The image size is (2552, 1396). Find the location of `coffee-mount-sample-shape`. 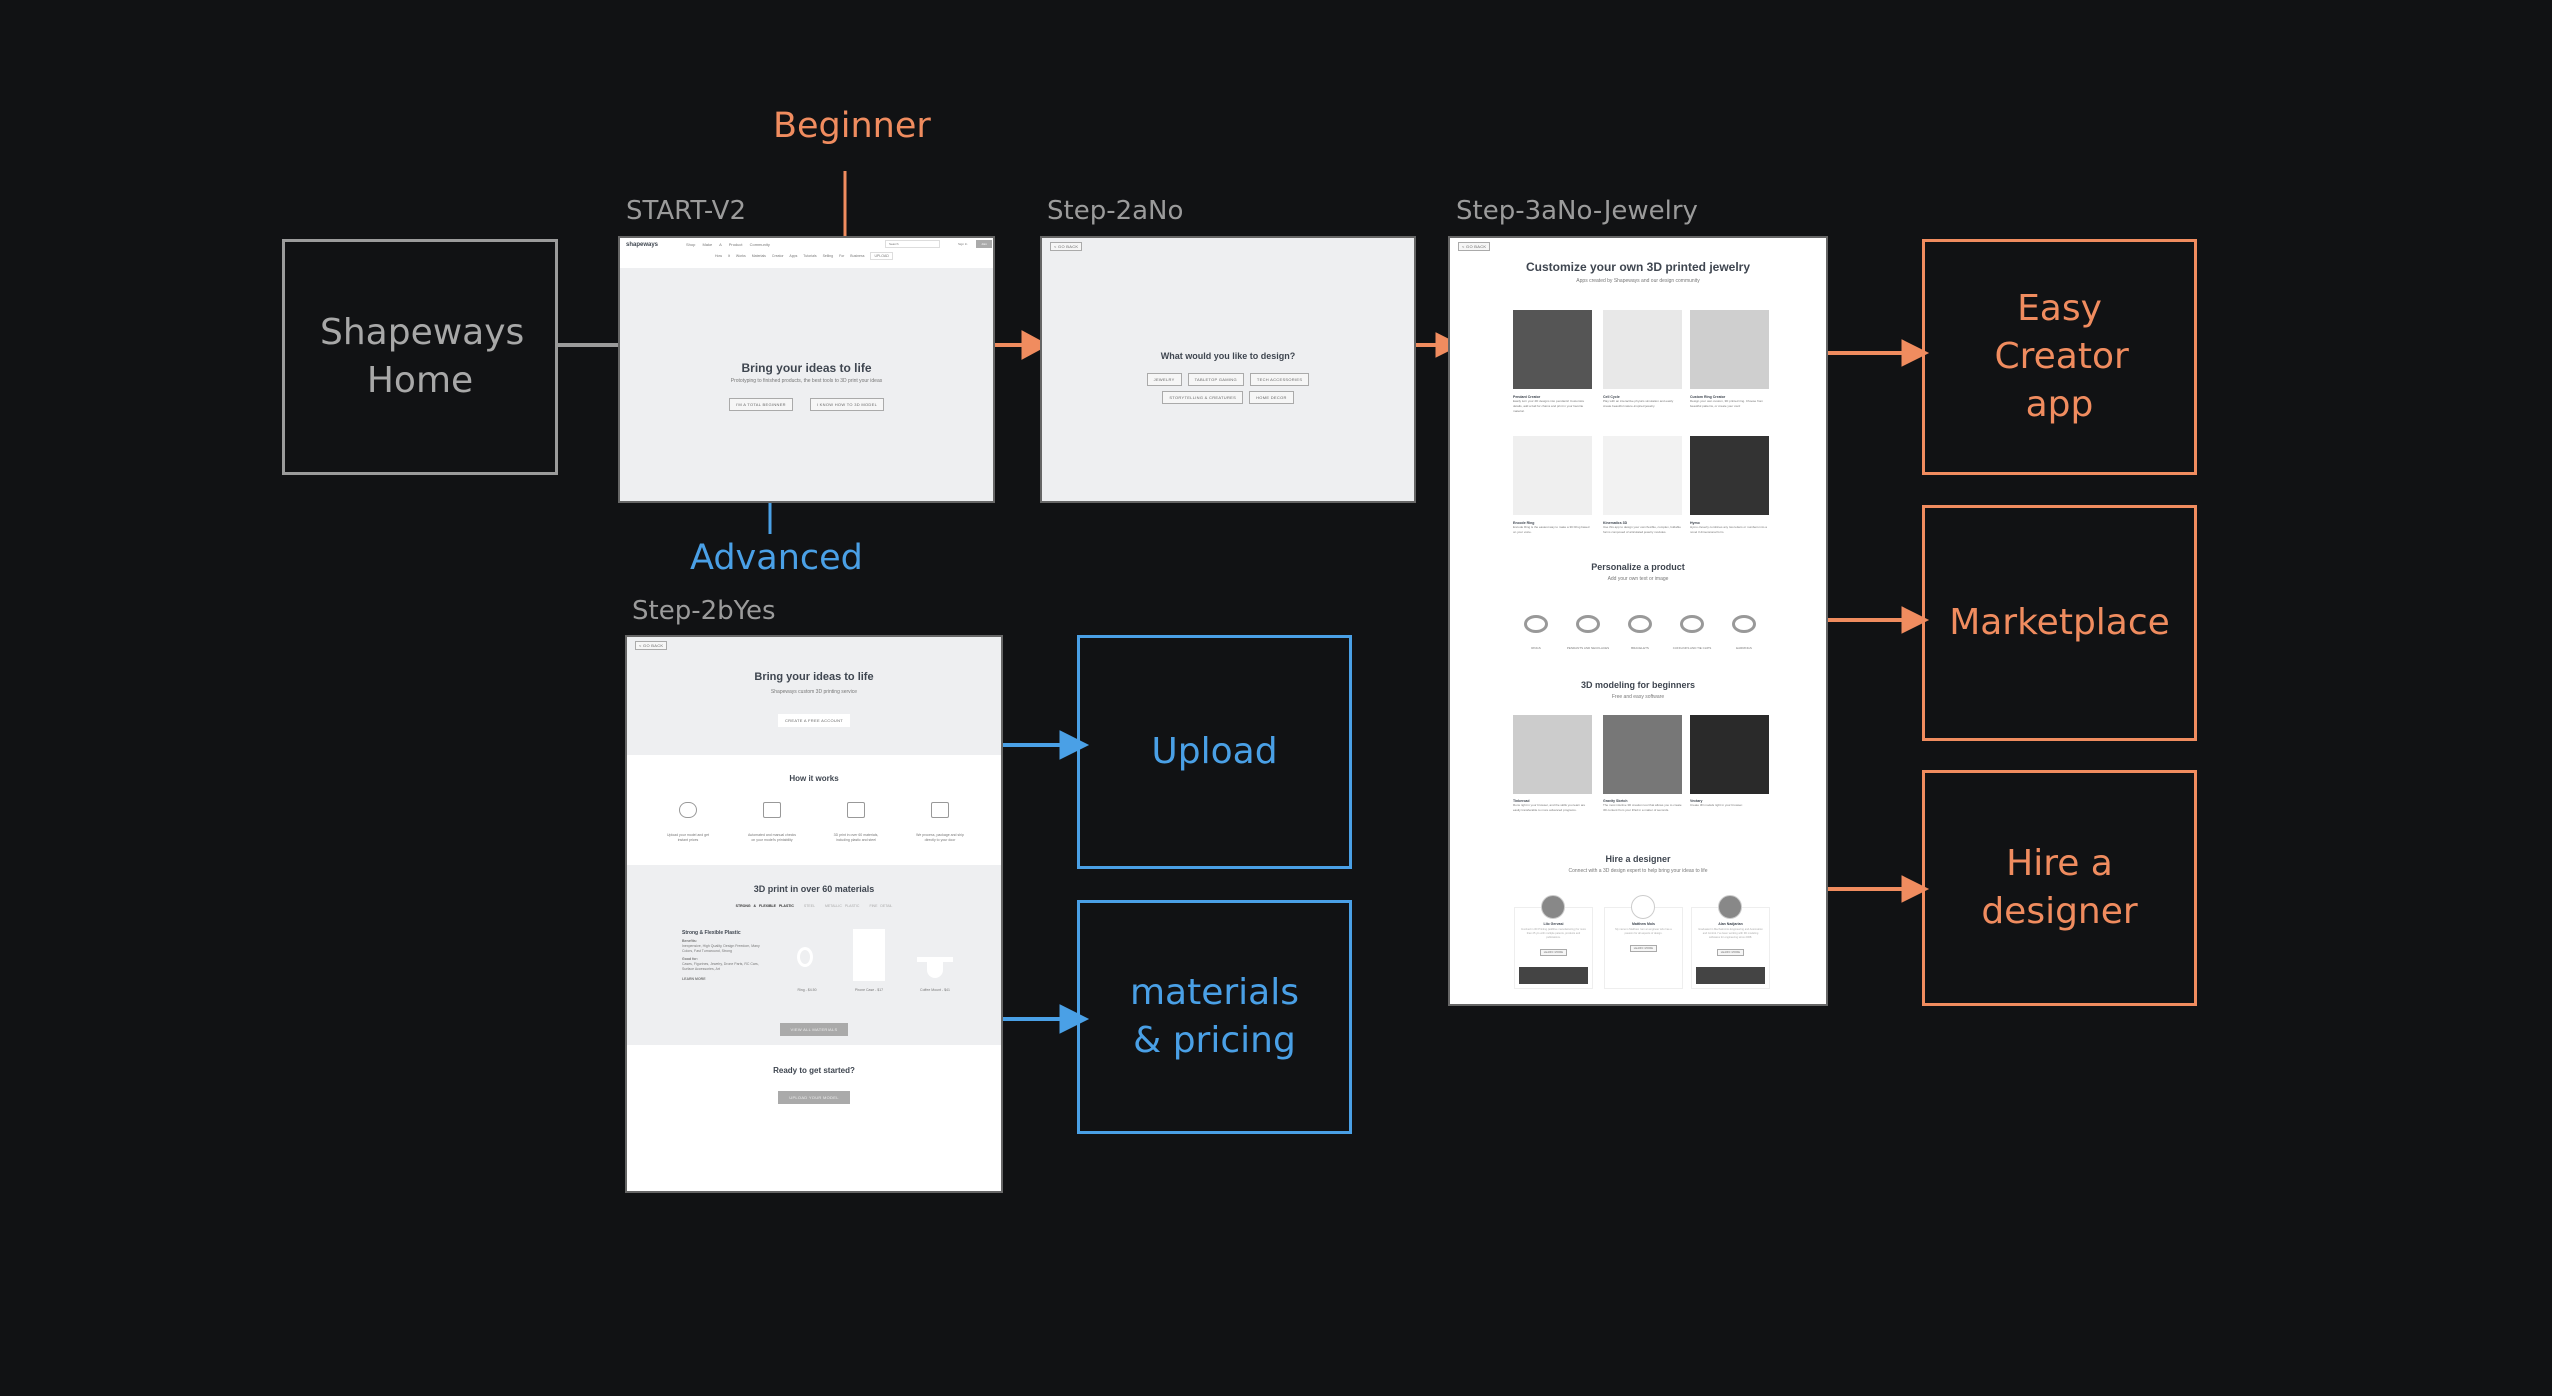

coffee-mount-sample-shape is located at coordinates (935, 970).